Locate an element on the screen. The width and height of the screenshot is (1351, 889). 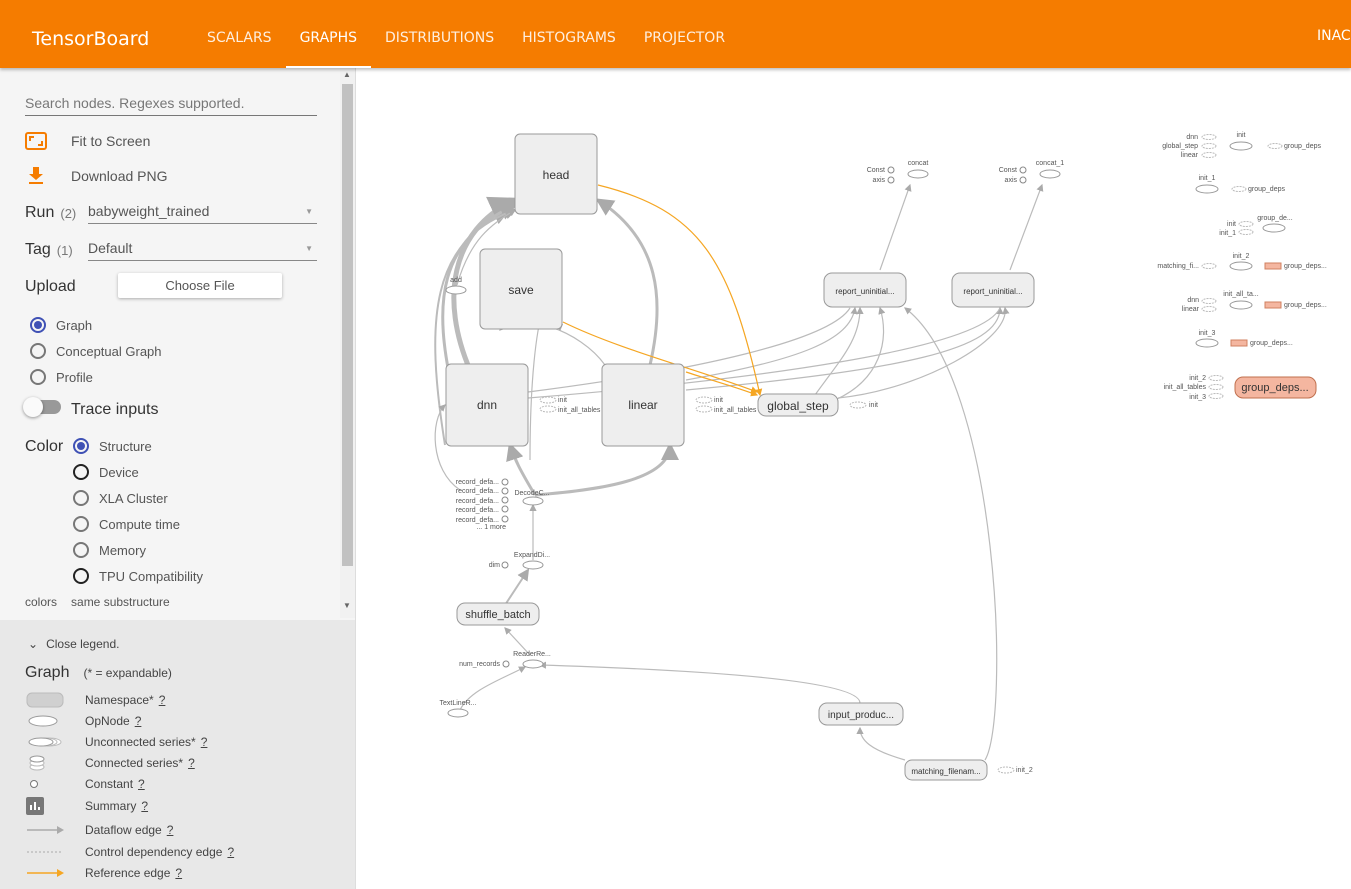
close-legend-button: ⌄ Close legend. is located at coordinates (73, 644).